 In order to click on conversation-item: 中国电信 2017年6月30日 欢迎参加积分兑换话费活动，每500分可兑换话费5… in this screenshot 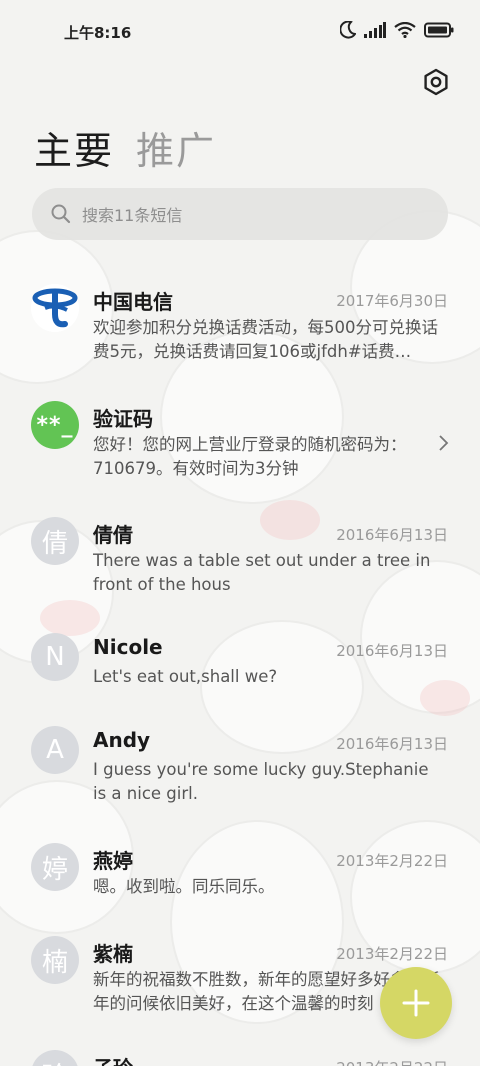, I will do `click(240, 332)`.